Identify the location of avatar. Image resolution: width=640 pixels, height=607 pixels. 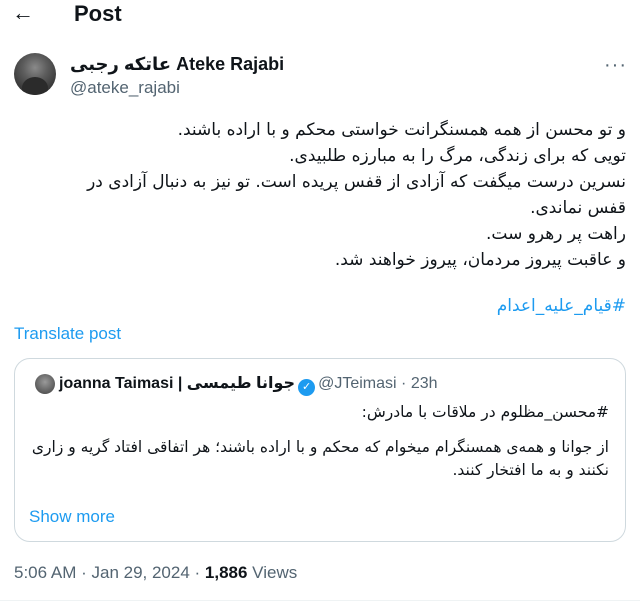
(35, 74).